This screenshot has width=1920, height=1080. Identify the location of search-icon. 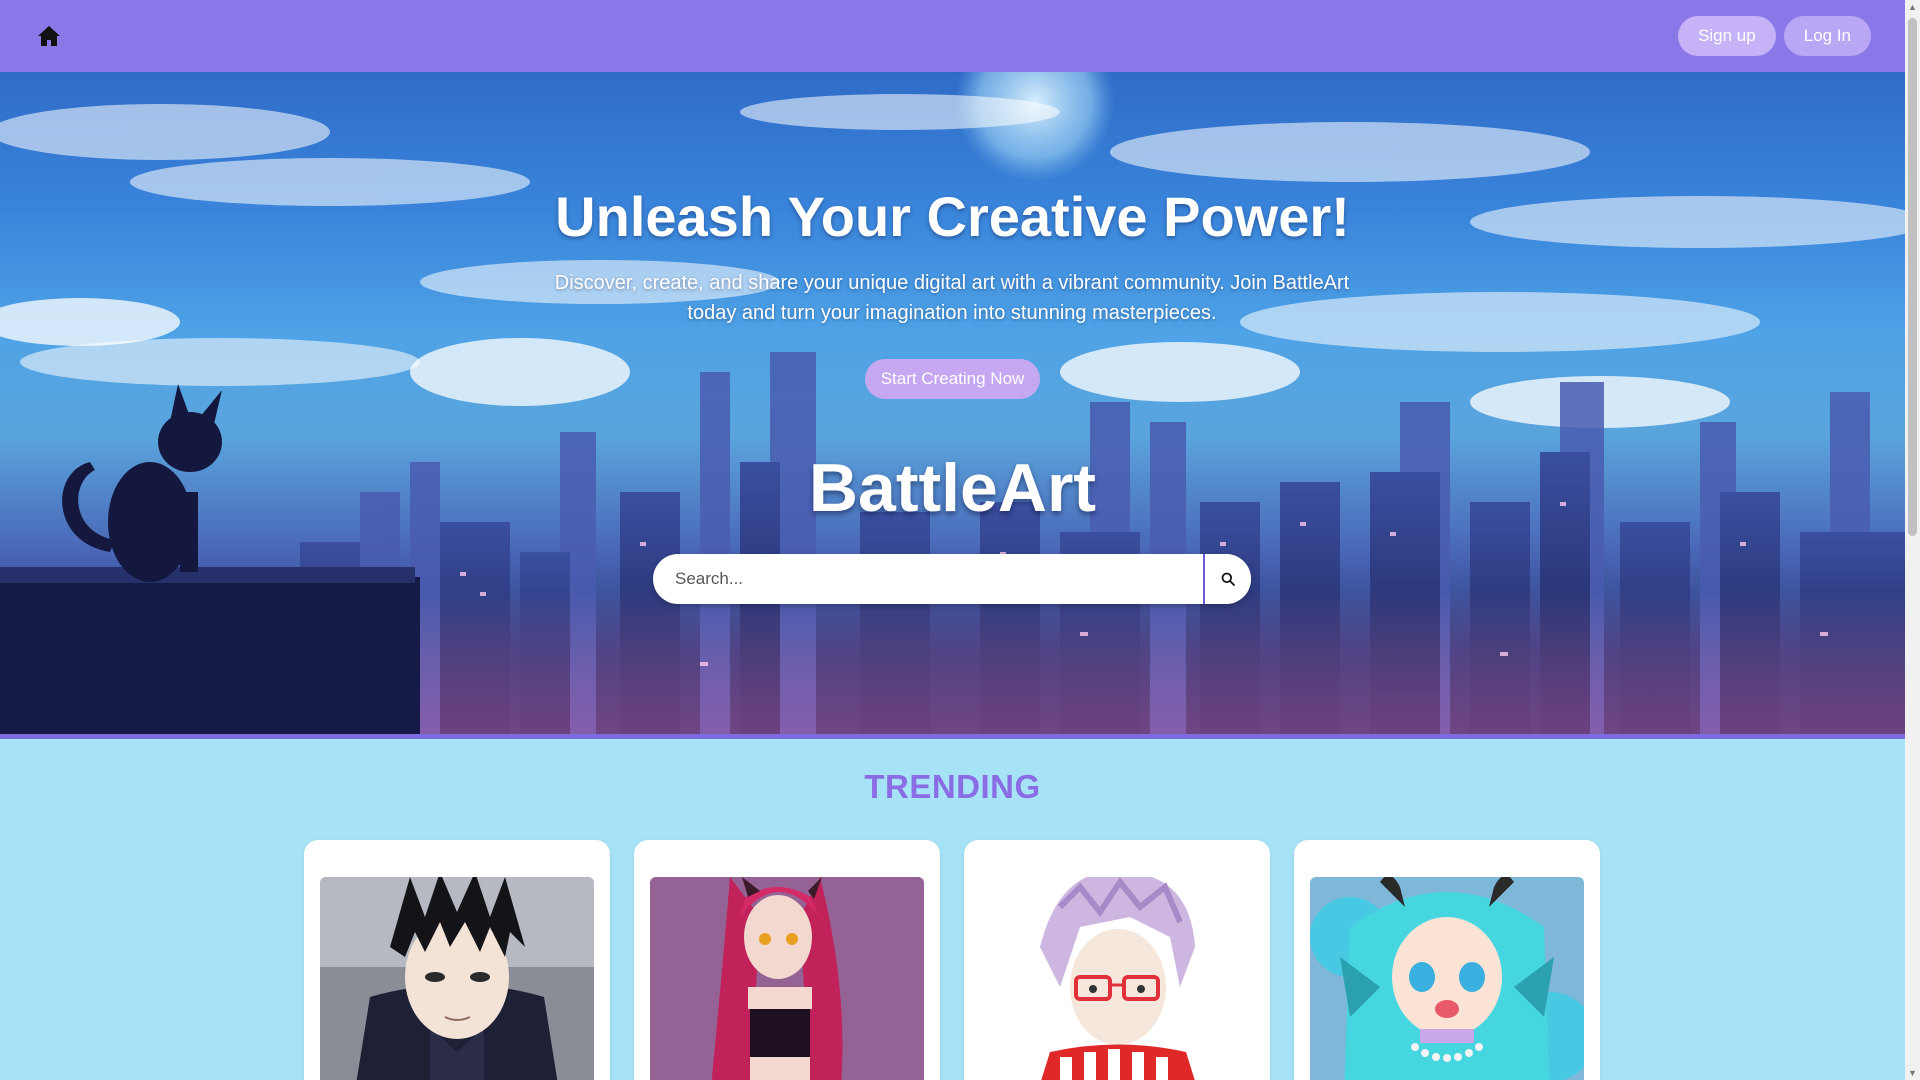
(1228, 579).